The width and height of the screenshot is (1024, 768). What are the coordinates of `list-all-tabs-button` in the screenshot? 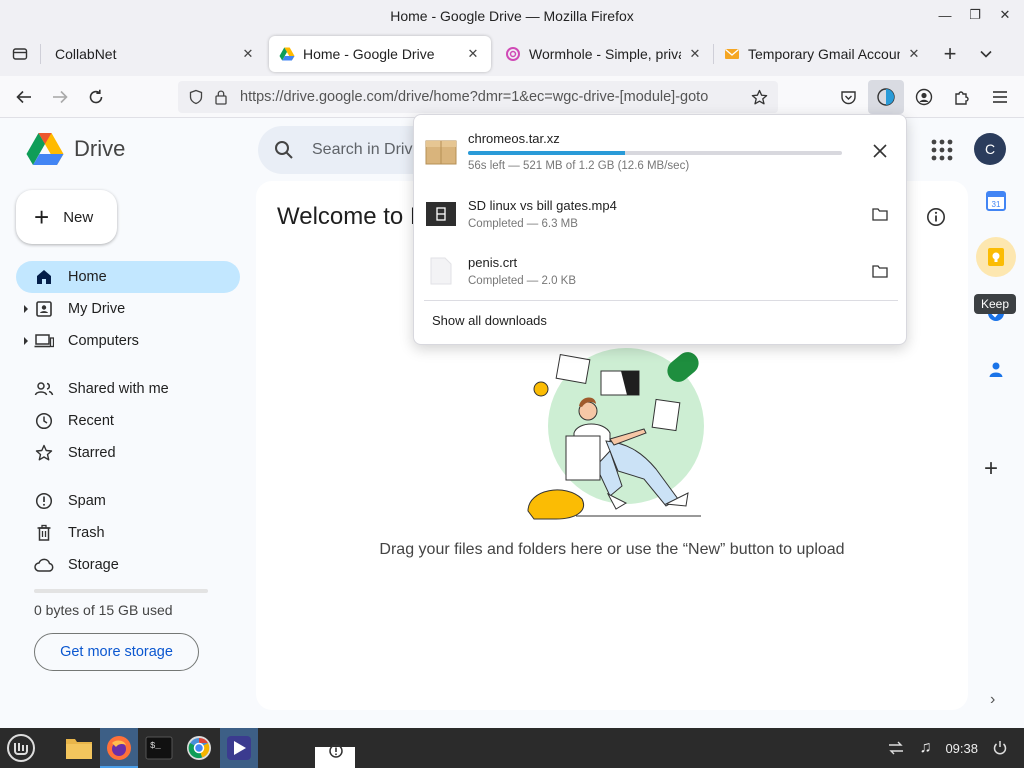 It's located at (986, 54).